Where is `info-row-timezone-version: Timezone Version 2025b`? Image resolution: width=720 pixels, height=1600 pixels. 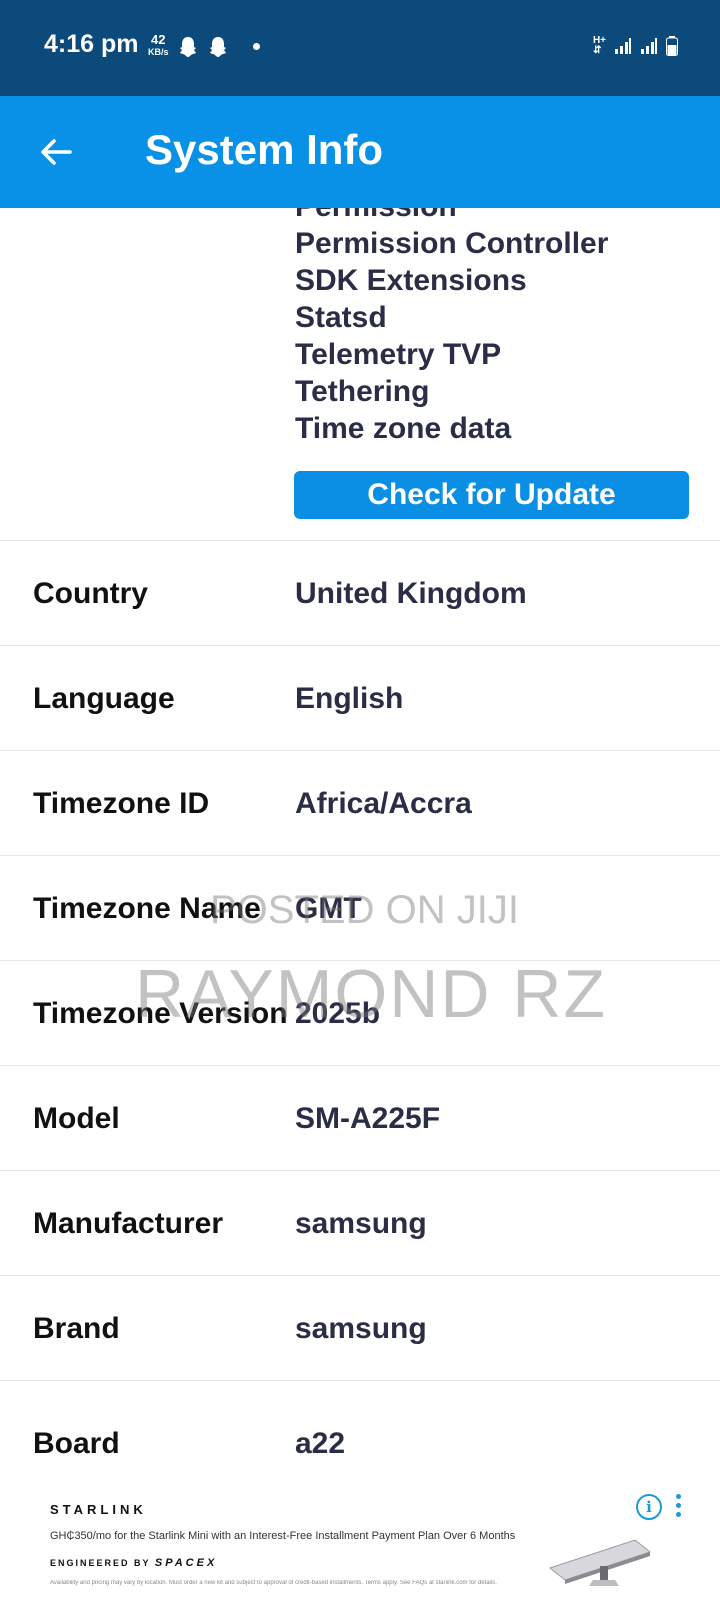 info-row-timezone-version: Timezone Version 2025b is located at coordinates (360, 1014).